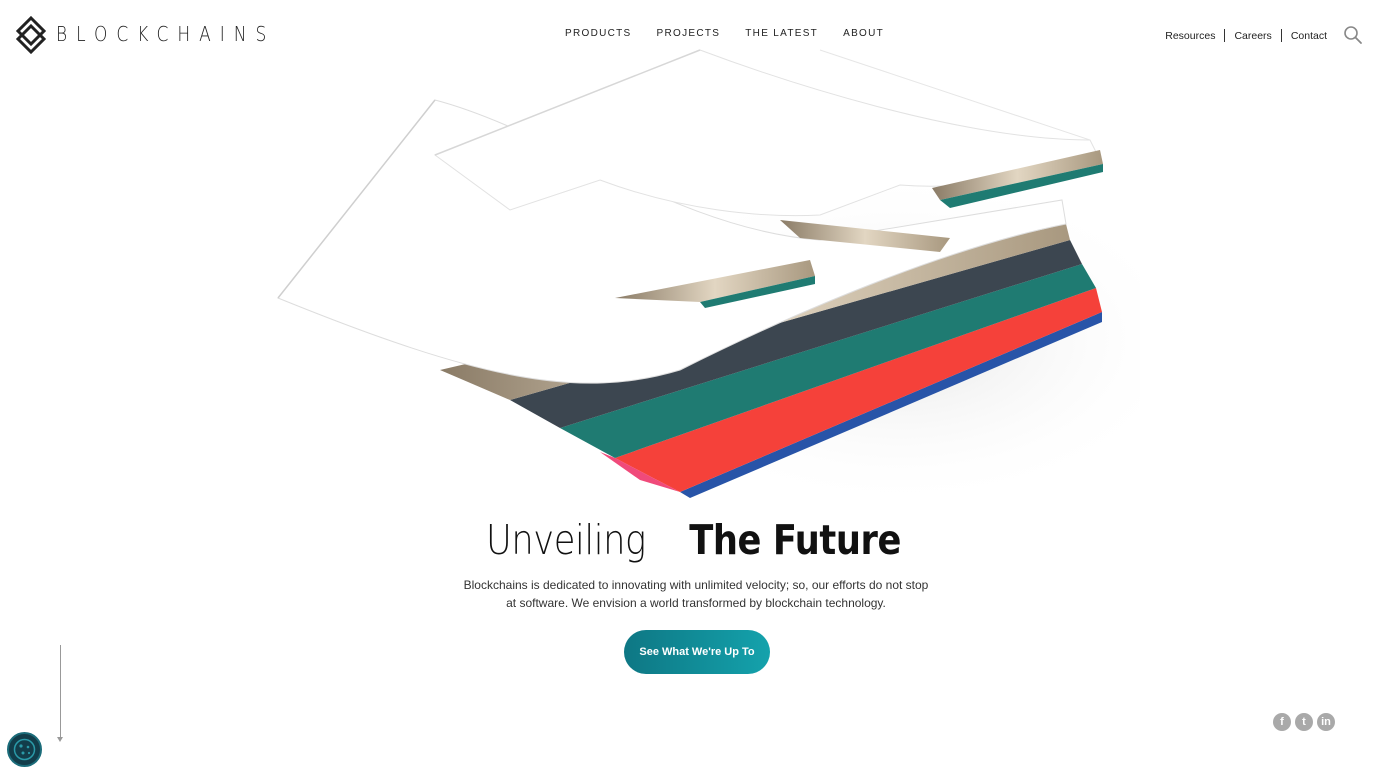 The height and width of the screenshot is (783, 1391). I want to click on nav-resources: Resources, so click(1190, 36).